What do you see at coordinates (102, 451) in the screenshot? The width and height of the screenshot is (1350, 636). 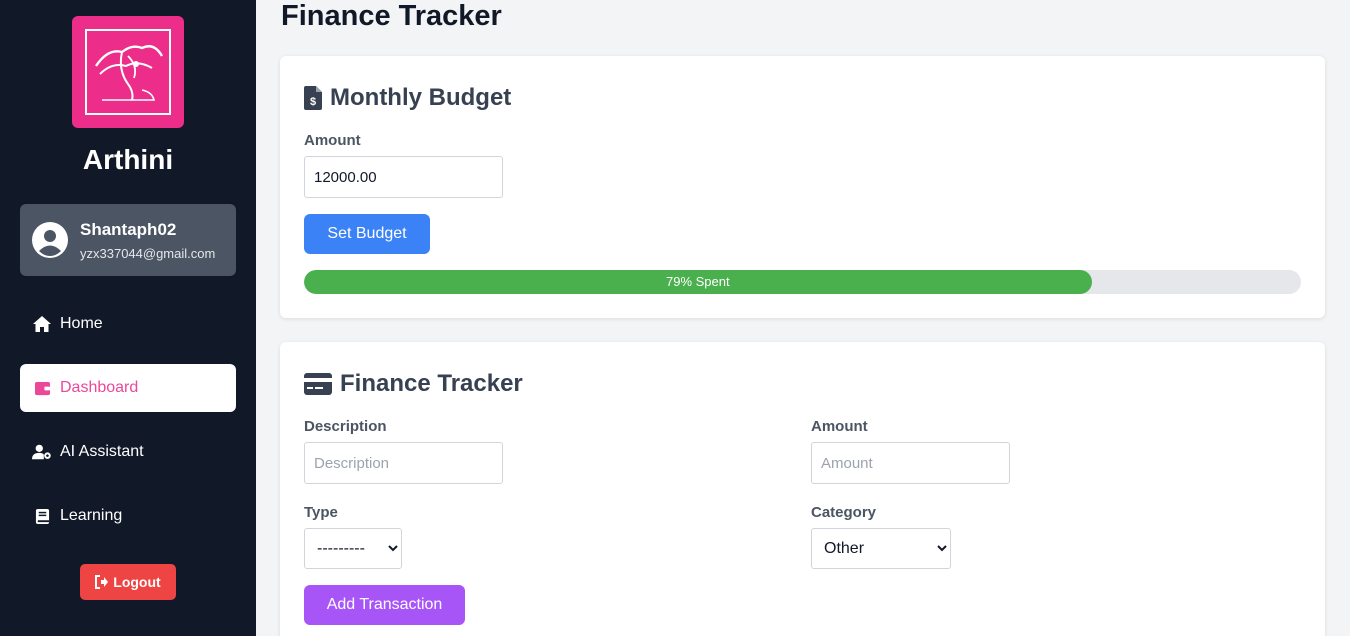 I see `nav-label-ai-assistant: AI Assistant` at bounding box center [102, 451].